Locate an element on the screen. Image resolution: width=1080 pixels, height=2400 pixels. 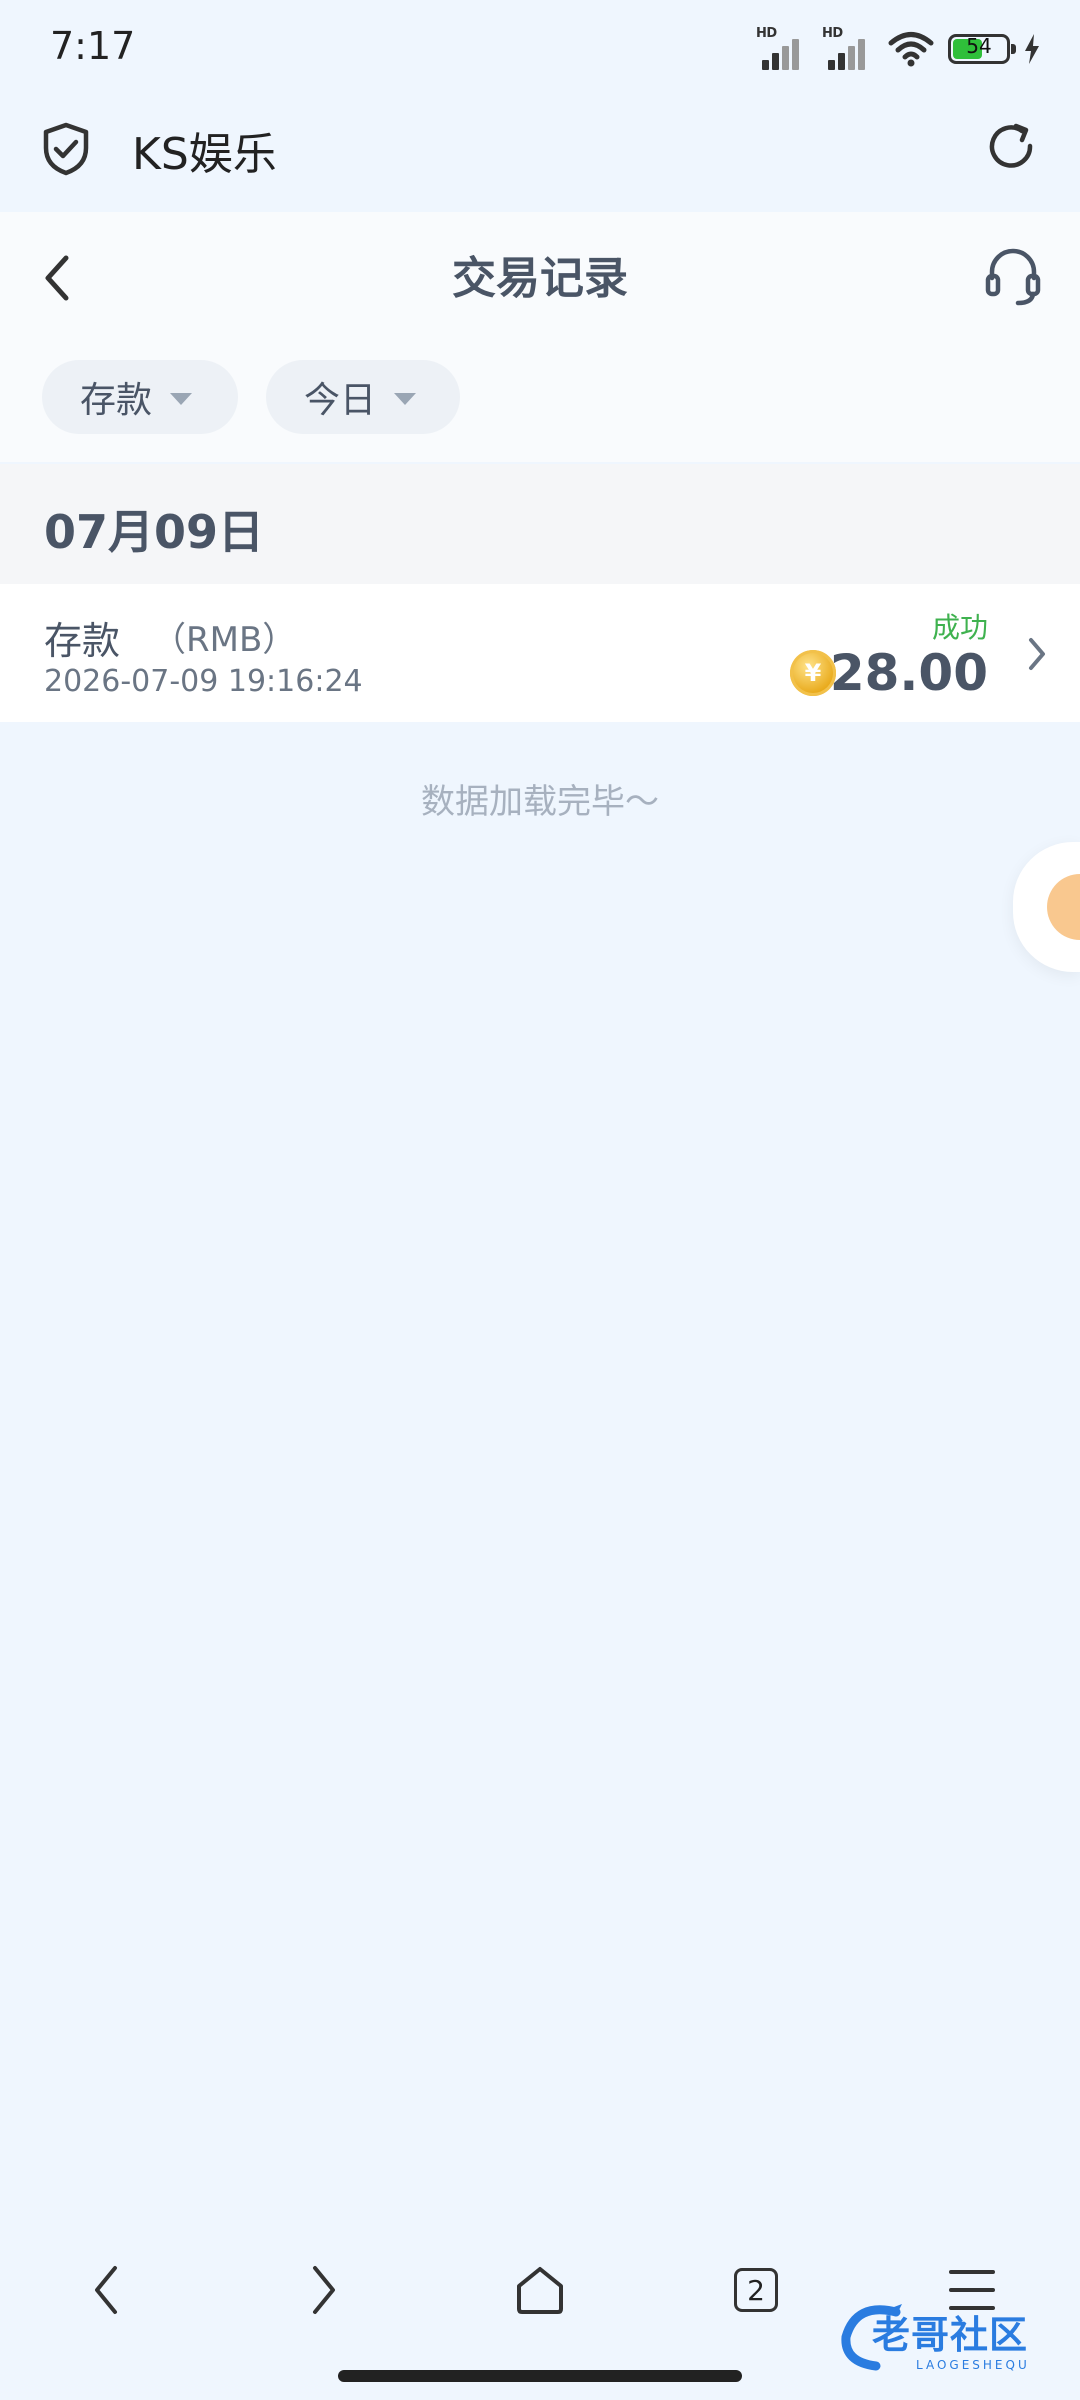
type-filter-label: 存款 is located at coordinates (116, 400).